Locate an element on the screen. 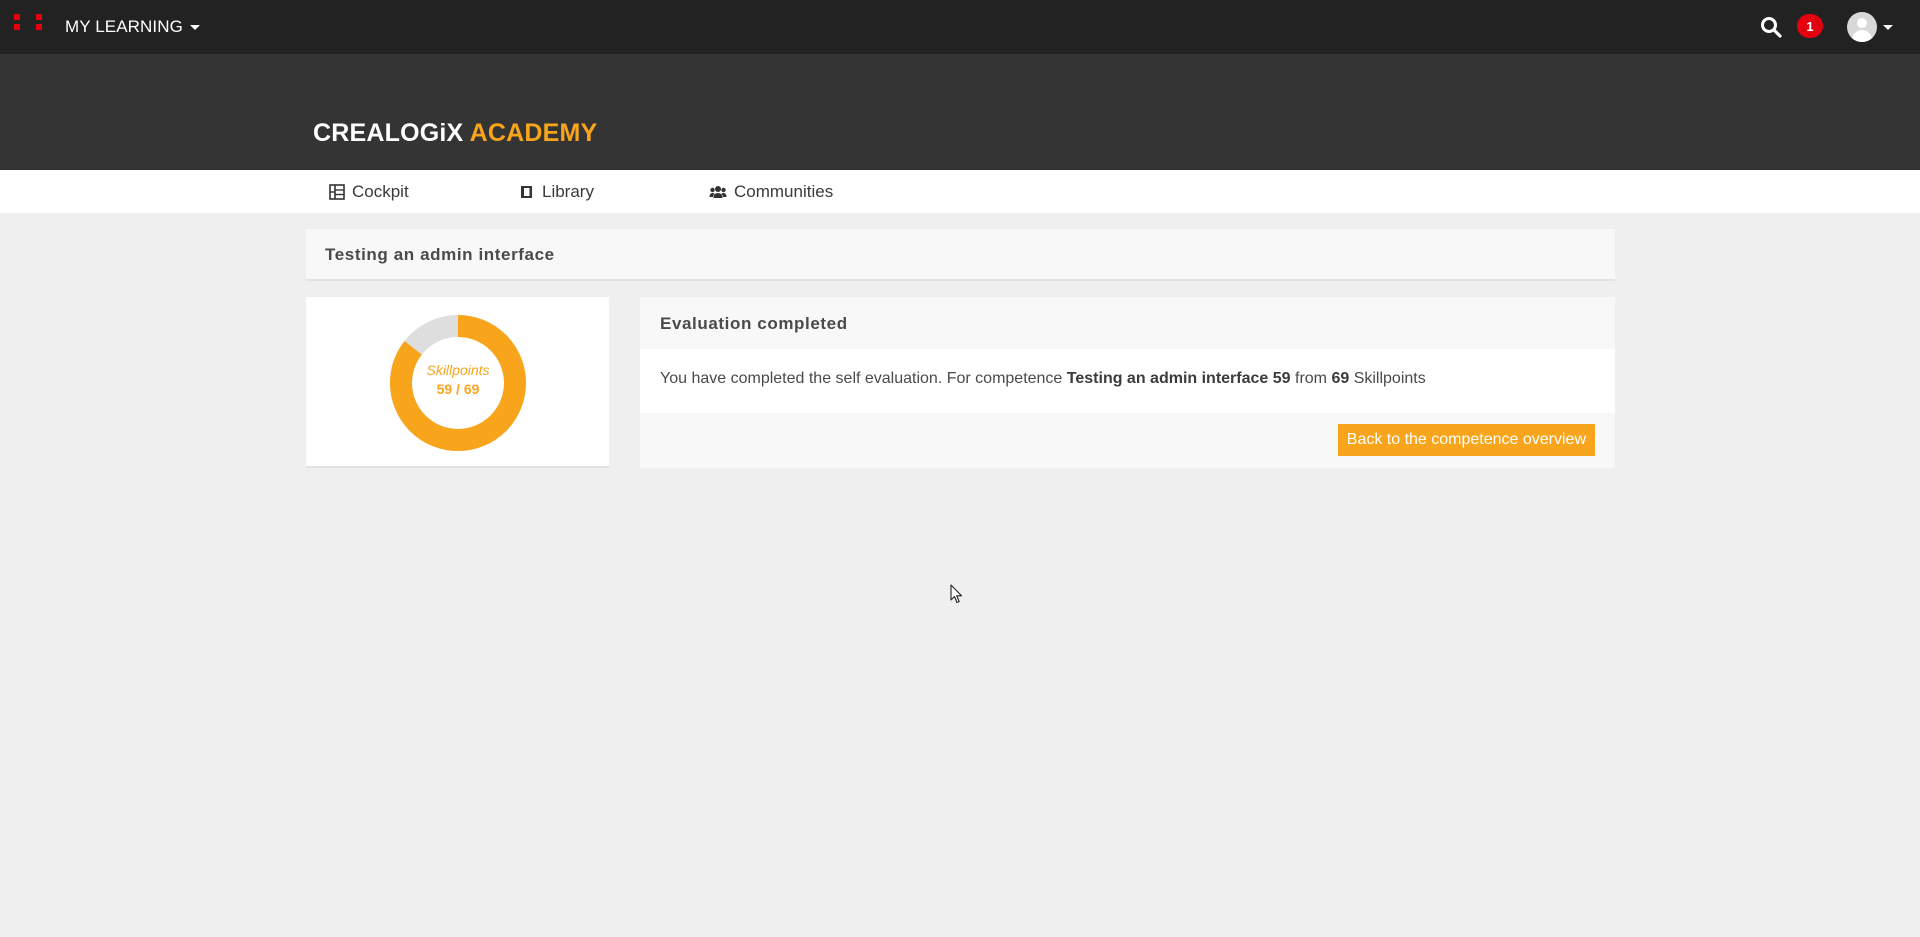 The width and height of the screenshot is (1920, 937). main-nav: Cockpit Library Communities is located at coordinates (960, 191).